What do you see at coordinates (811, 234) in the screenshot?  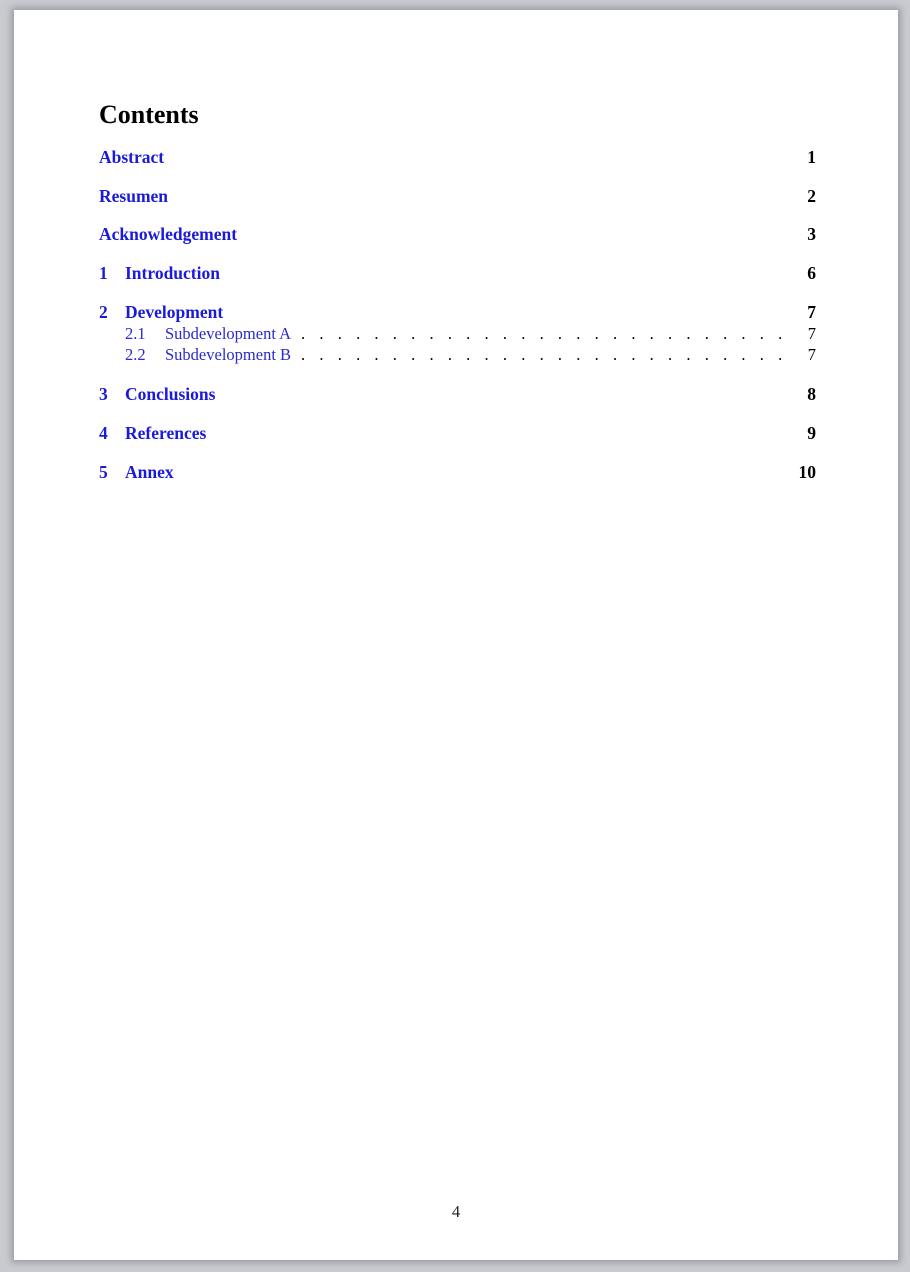 I see `toc-entry-page: 3` at bounding box center [811, 234].